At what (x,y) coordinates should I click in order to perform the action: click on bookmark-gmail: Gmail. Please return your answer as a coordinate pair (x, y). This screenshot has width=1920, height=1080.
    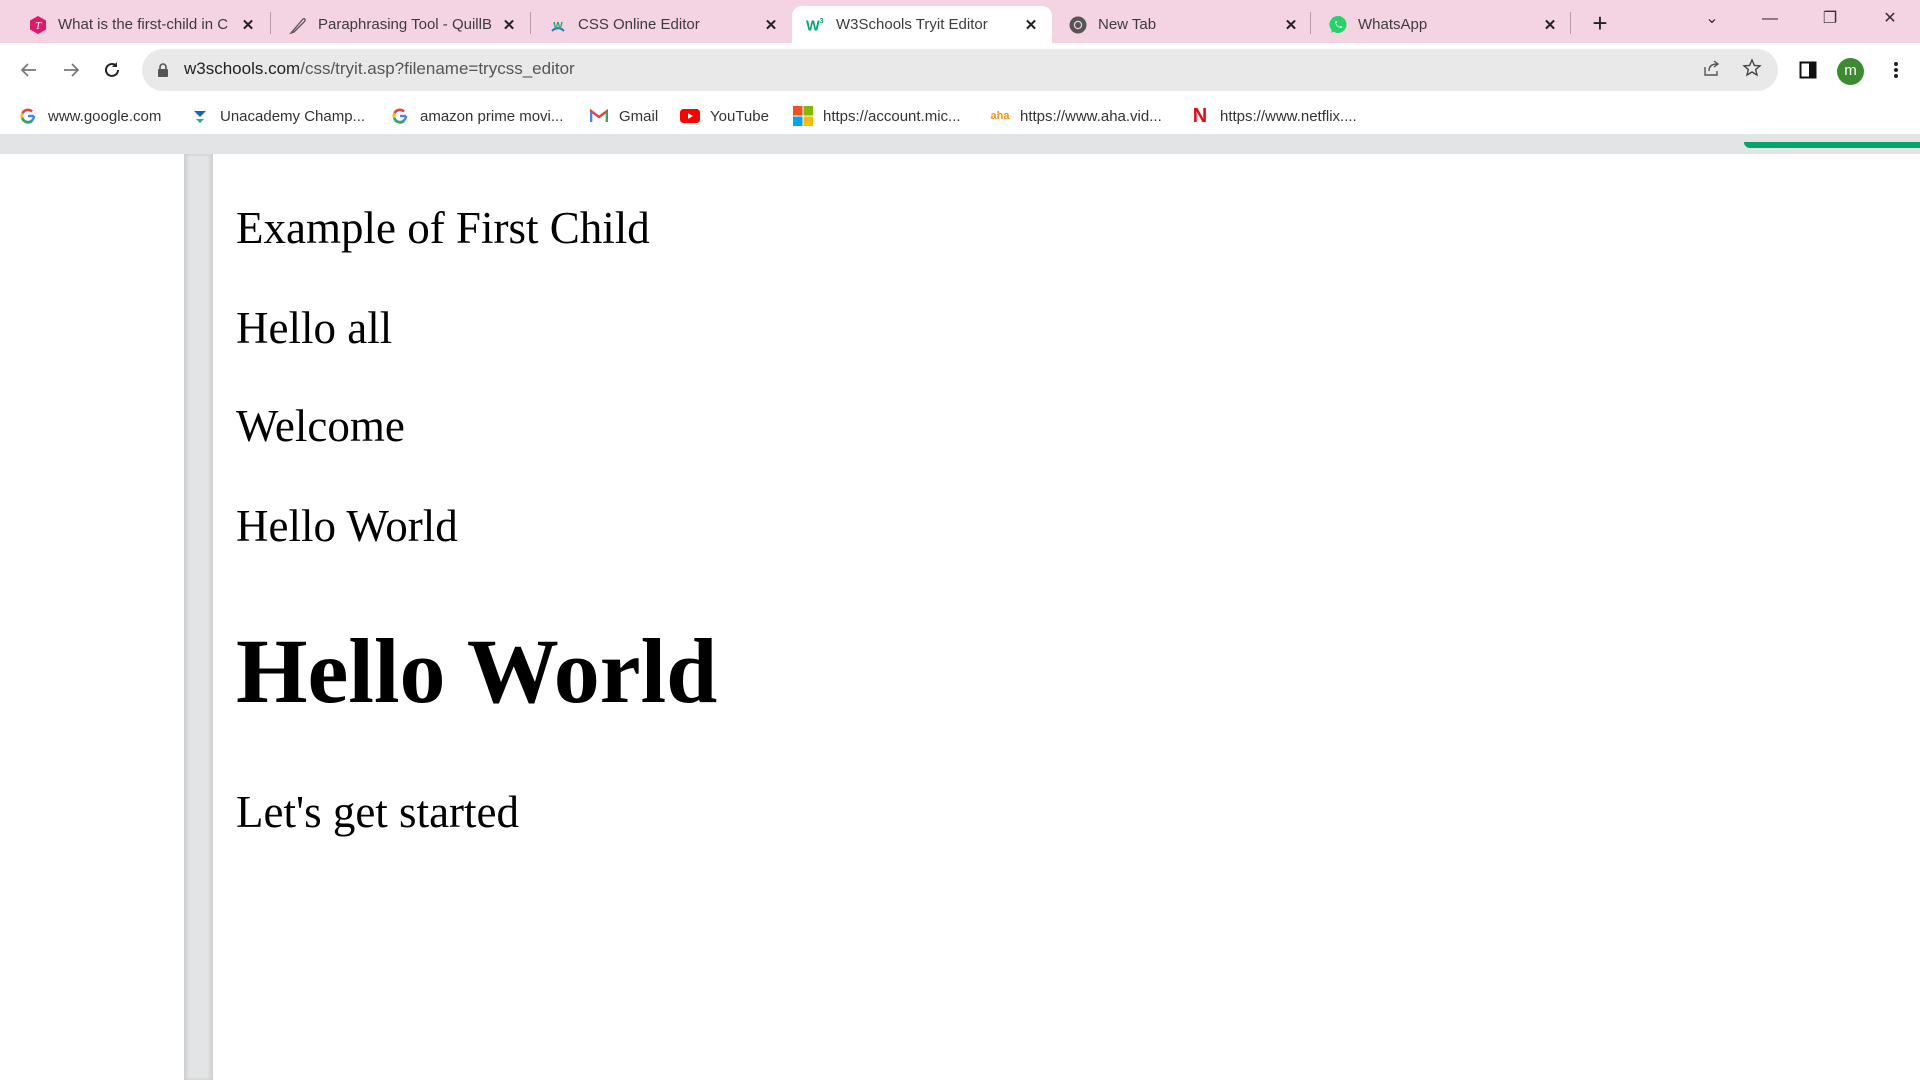
    Looking at the image, I should click on (623, 116).